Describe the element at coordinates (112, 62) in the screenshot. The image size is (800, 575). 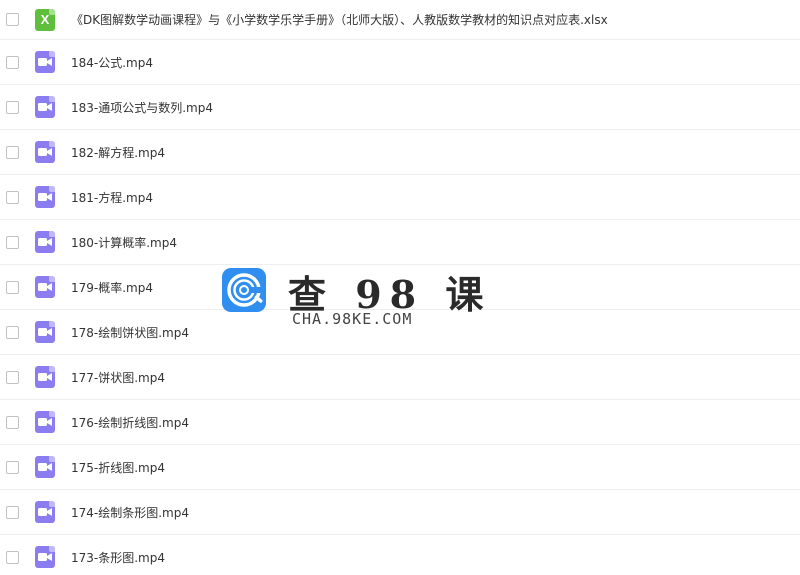
I see `file-name: 184-公式.mp4` at that location.